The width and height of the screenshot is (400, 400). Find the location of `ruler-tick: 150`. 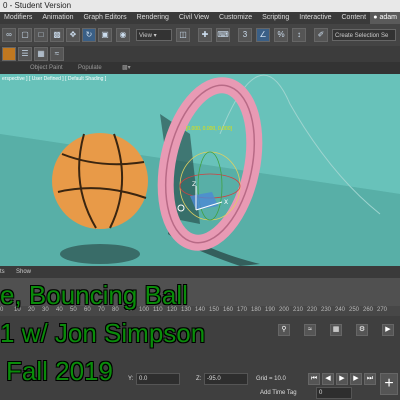

ruler-tick: 150 is located at coordinates (214, 310).